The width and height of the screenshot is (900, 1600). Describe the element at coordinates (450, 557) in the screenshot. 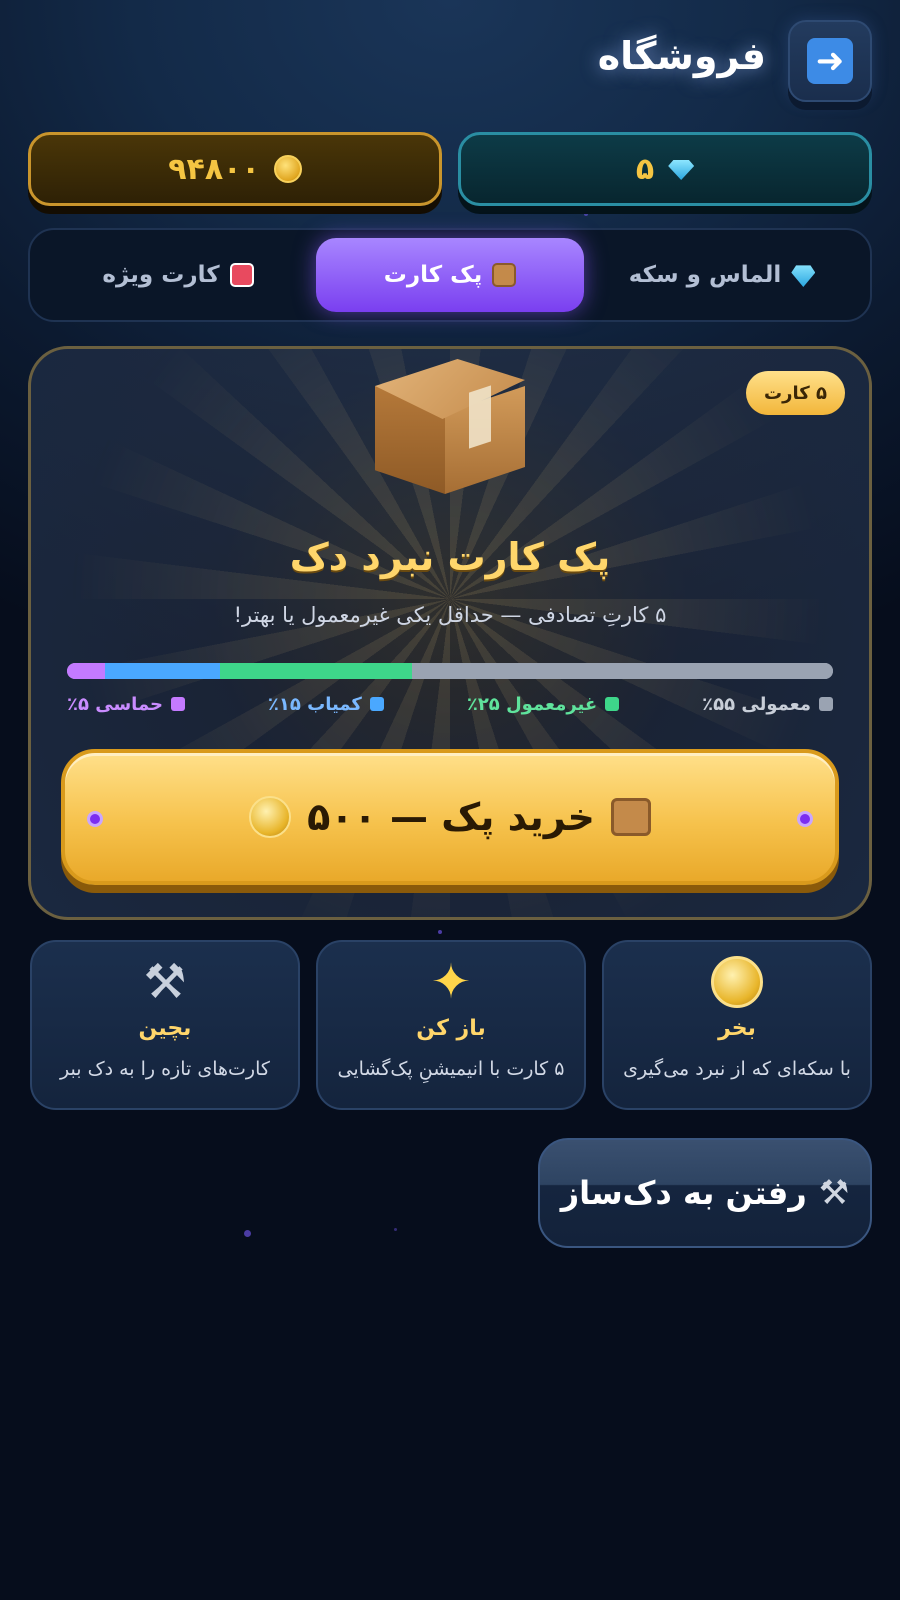

I see `pack-title: پک کارت نبرد دک` at that location.